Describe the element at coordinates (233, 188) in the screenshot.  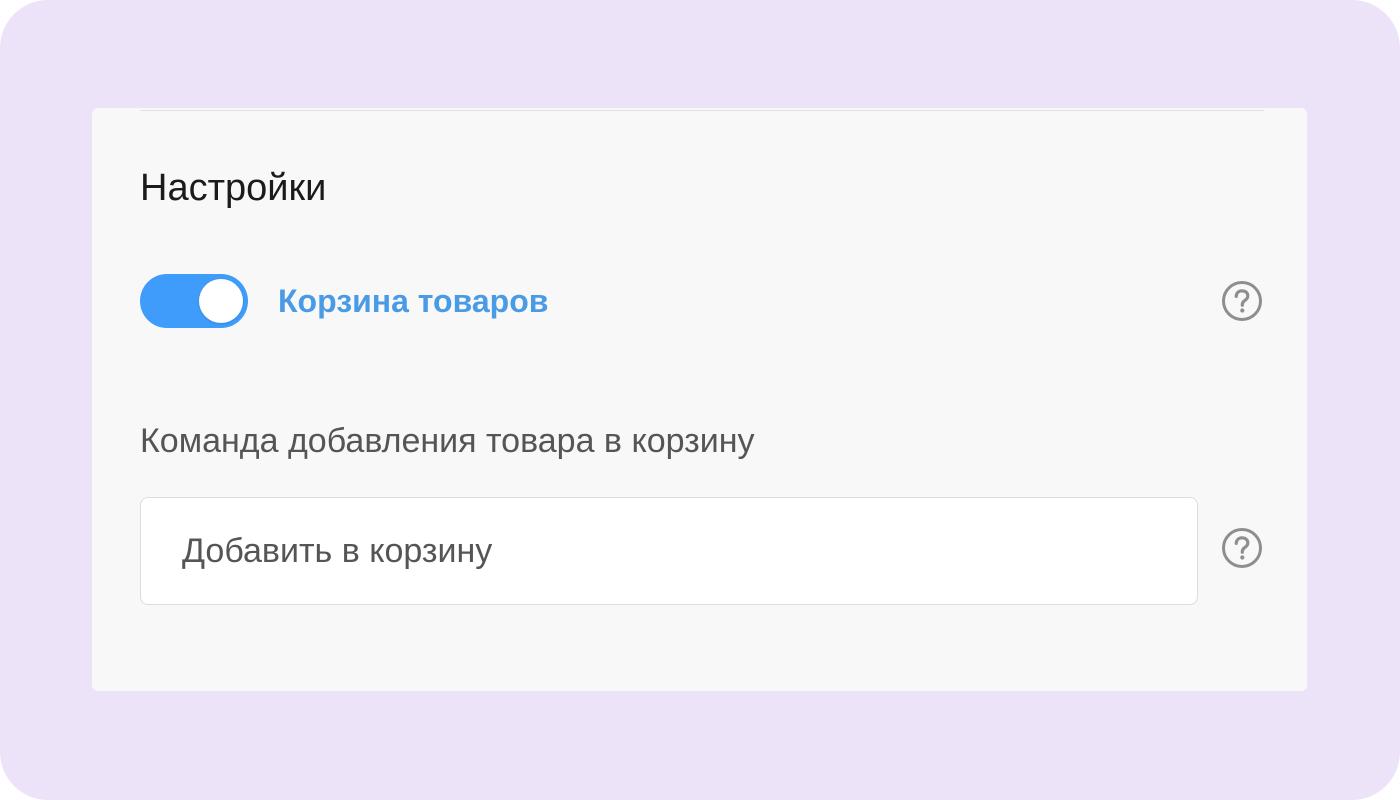
I see `settings-title: Настройки` at that location.